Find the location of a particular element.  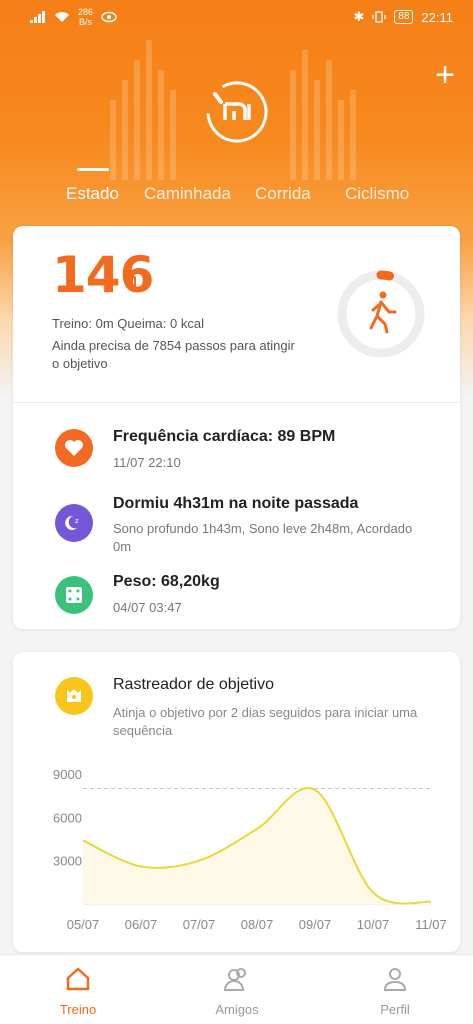

tab-corrida: Corrida is located at coordinates (283, 194).